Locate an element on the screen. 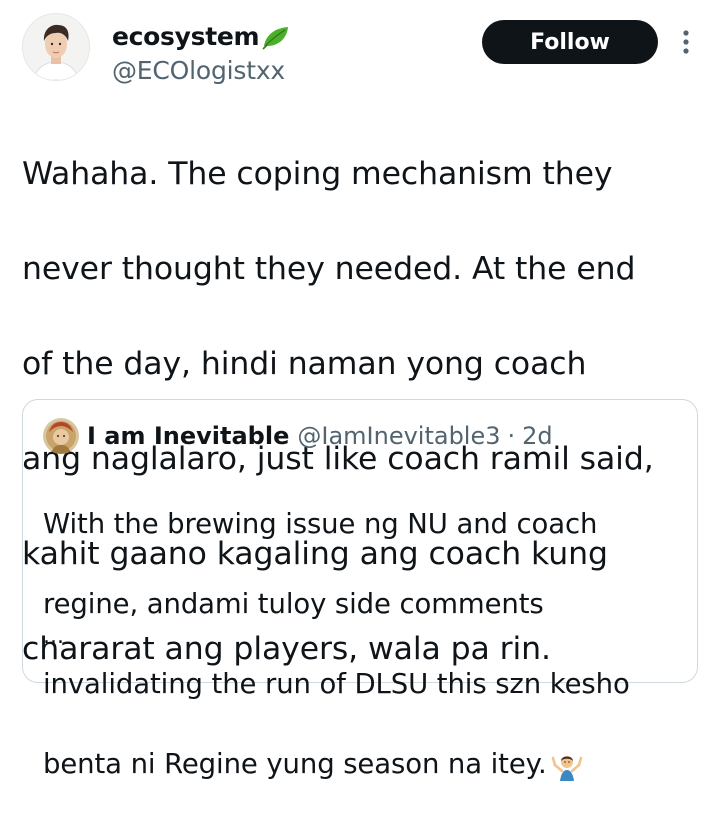 The image size is (720, 824). quoted-line: benta ni Regine yung season na itey. is located at coordinates (295, 764).